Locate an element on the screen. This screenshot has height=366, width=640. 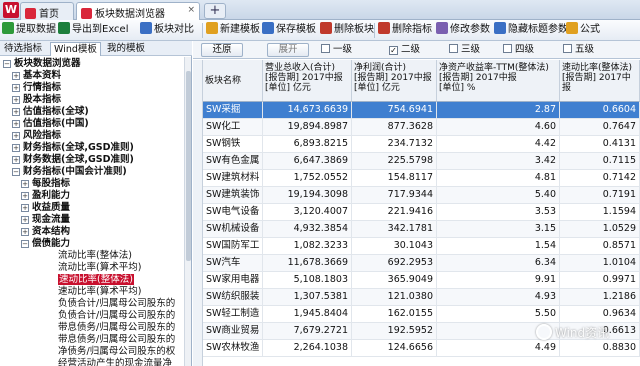
tree-item: + 股本指标 is located at coordinates (36, 100).